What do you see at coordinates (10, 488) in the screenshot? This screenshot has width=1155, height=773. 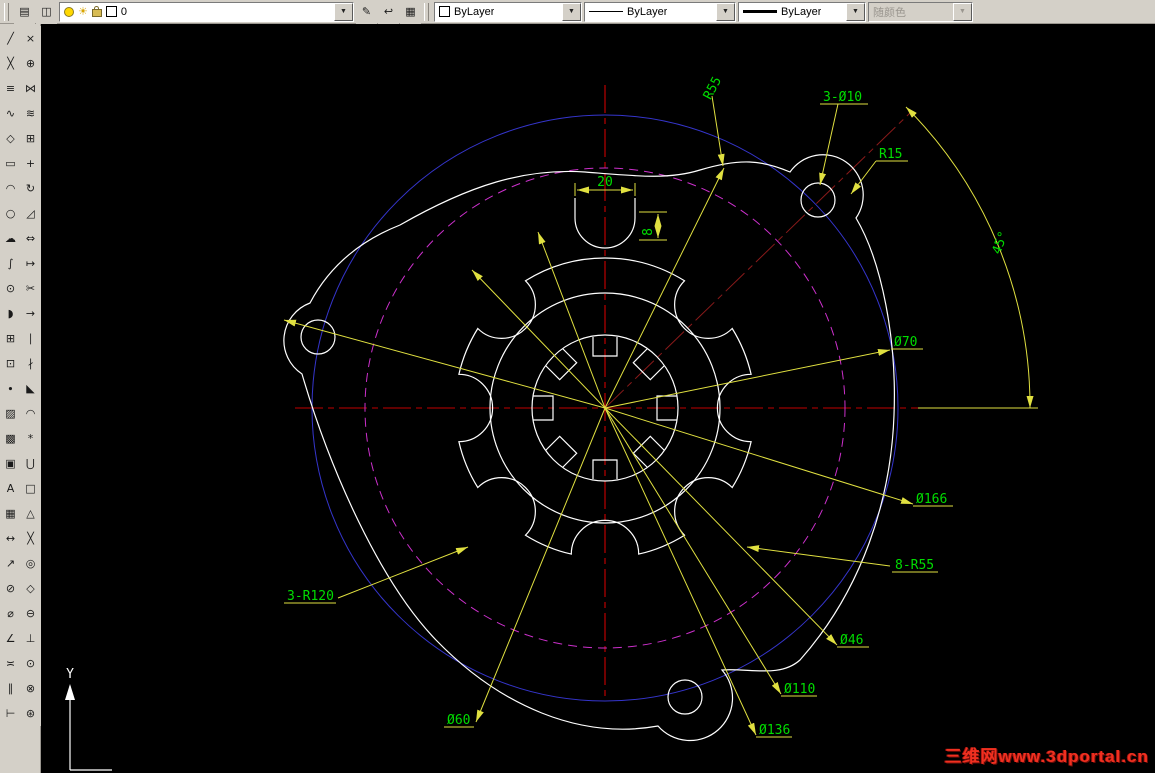 I see `tool-multiline-text: A` at bounding box center [10, 488].